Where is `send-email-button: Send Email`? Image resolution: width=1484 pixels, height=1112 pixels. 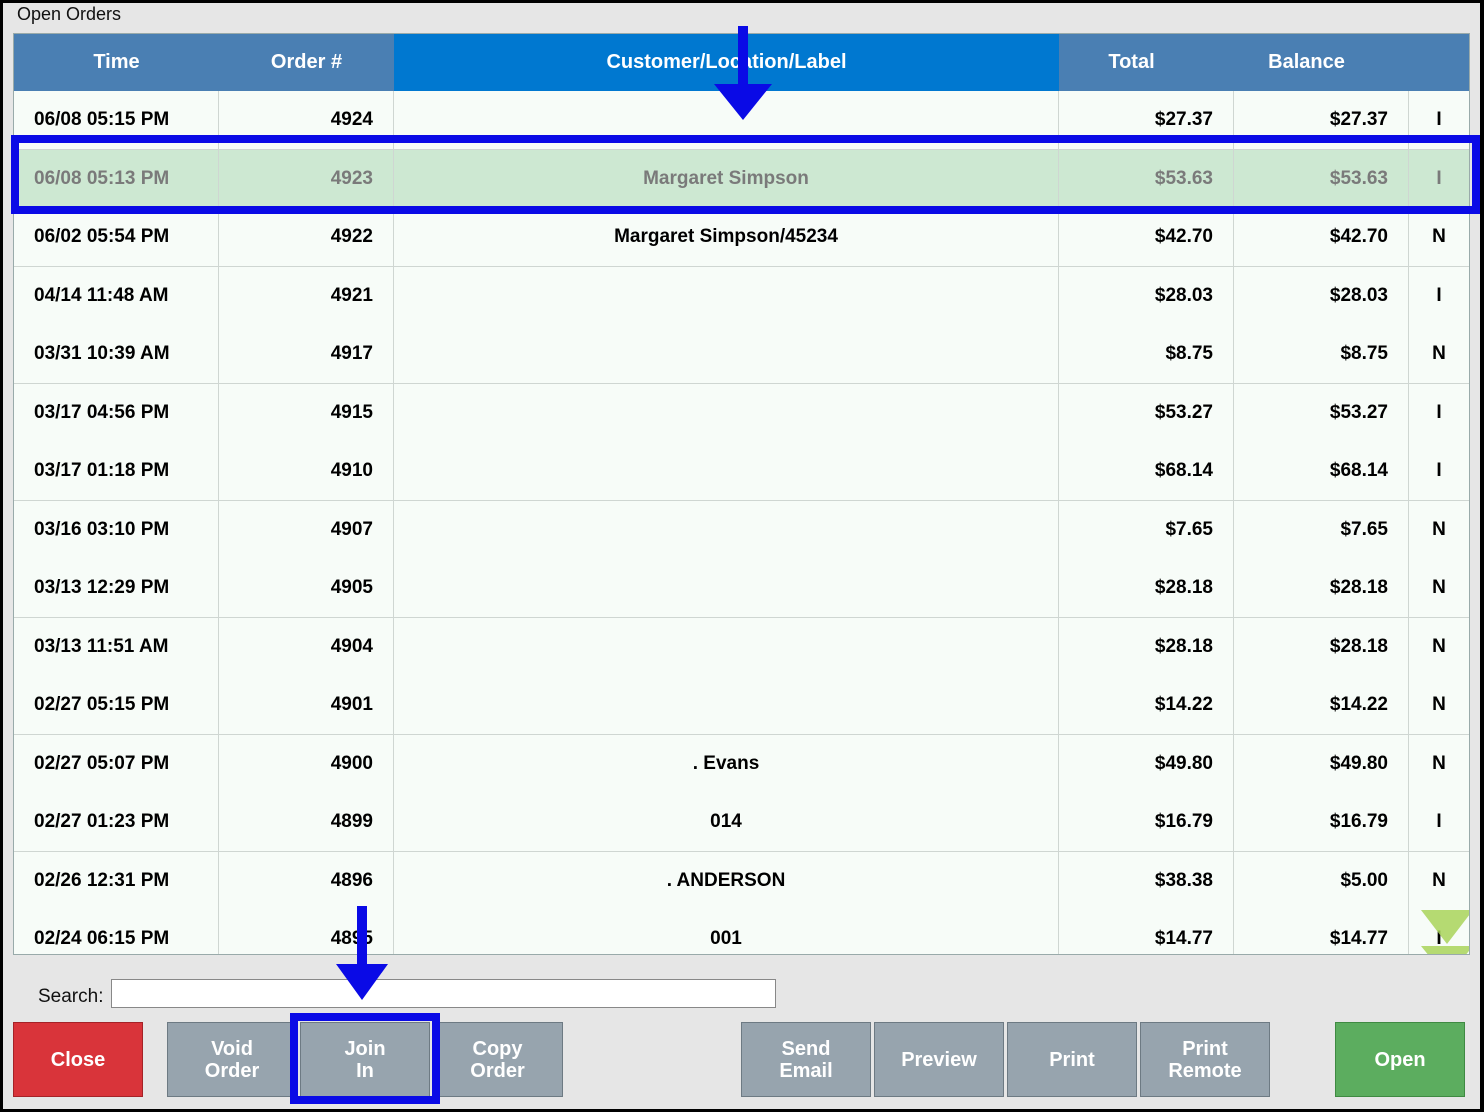
send-email-button: Send Email is located at coordinates (806, 1059).